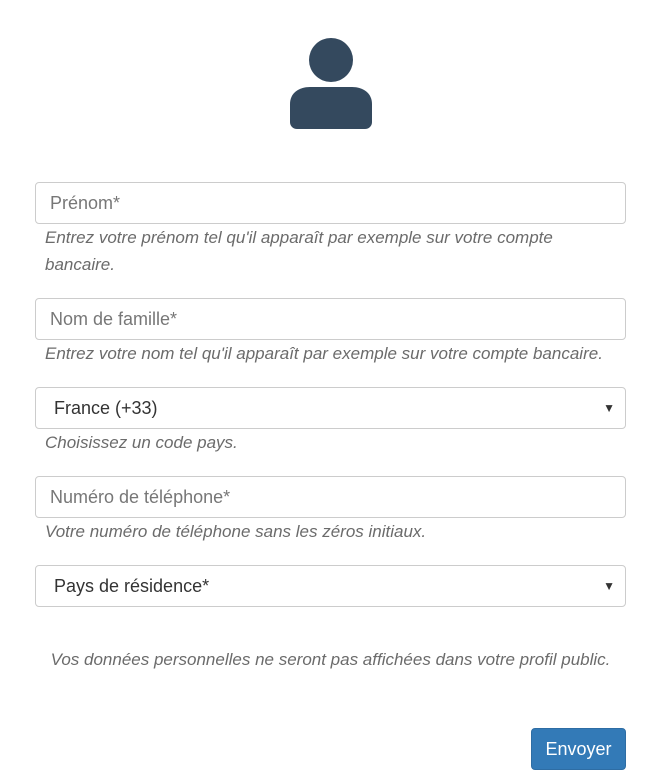 Image resolution: width=663 pixels, height=770 pixels. Describe the element at coordinates (132, 585) in the screenshot. I see `residence-value: Pays de résidence*` at that location.